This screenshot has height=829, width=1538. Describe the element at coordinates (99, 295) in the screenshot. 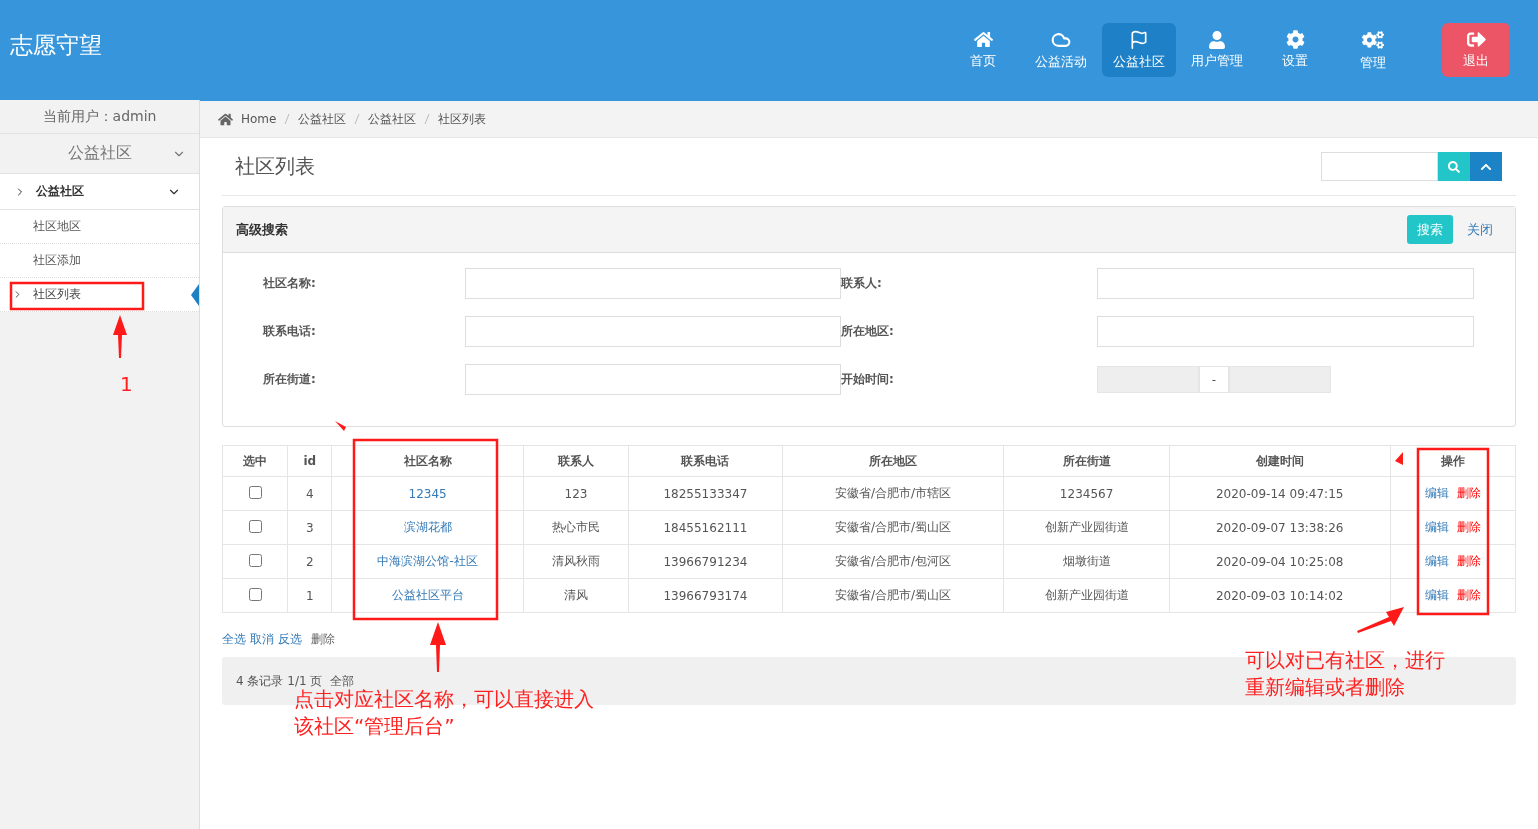

I see `sidebar-item: 社区列表` at that location.